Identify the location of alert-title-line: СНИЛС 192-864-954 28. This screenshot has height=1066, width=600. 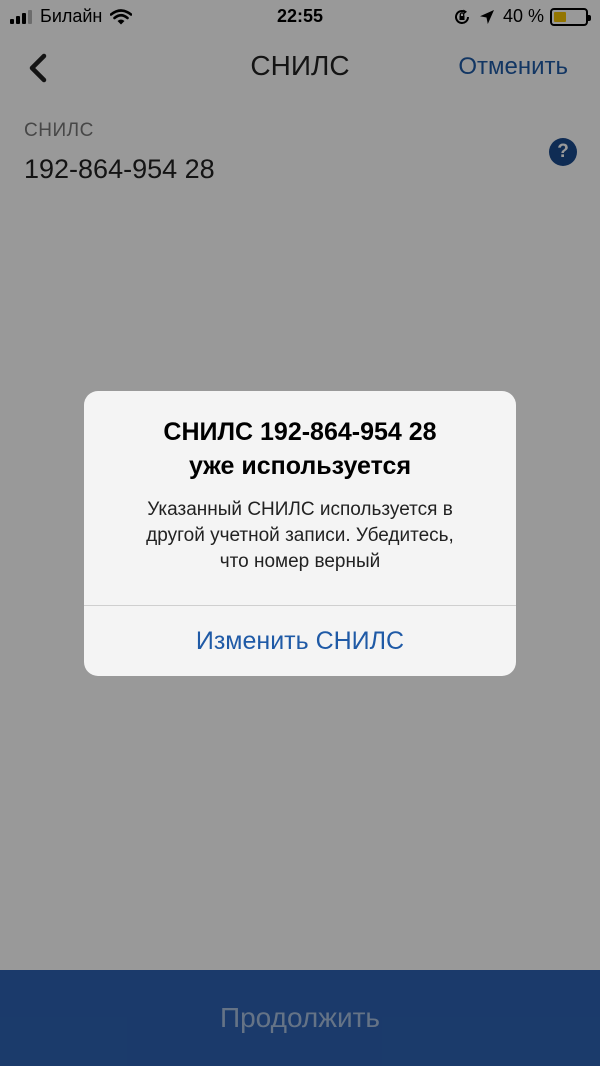
(300, 432).